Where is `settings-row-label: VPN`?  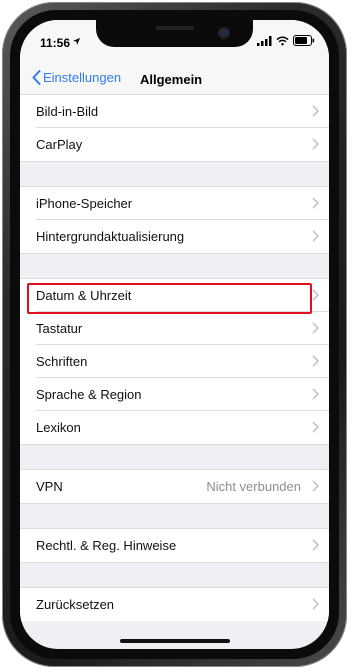
settings-row-label: VPN is located at coordinates (49, 486).